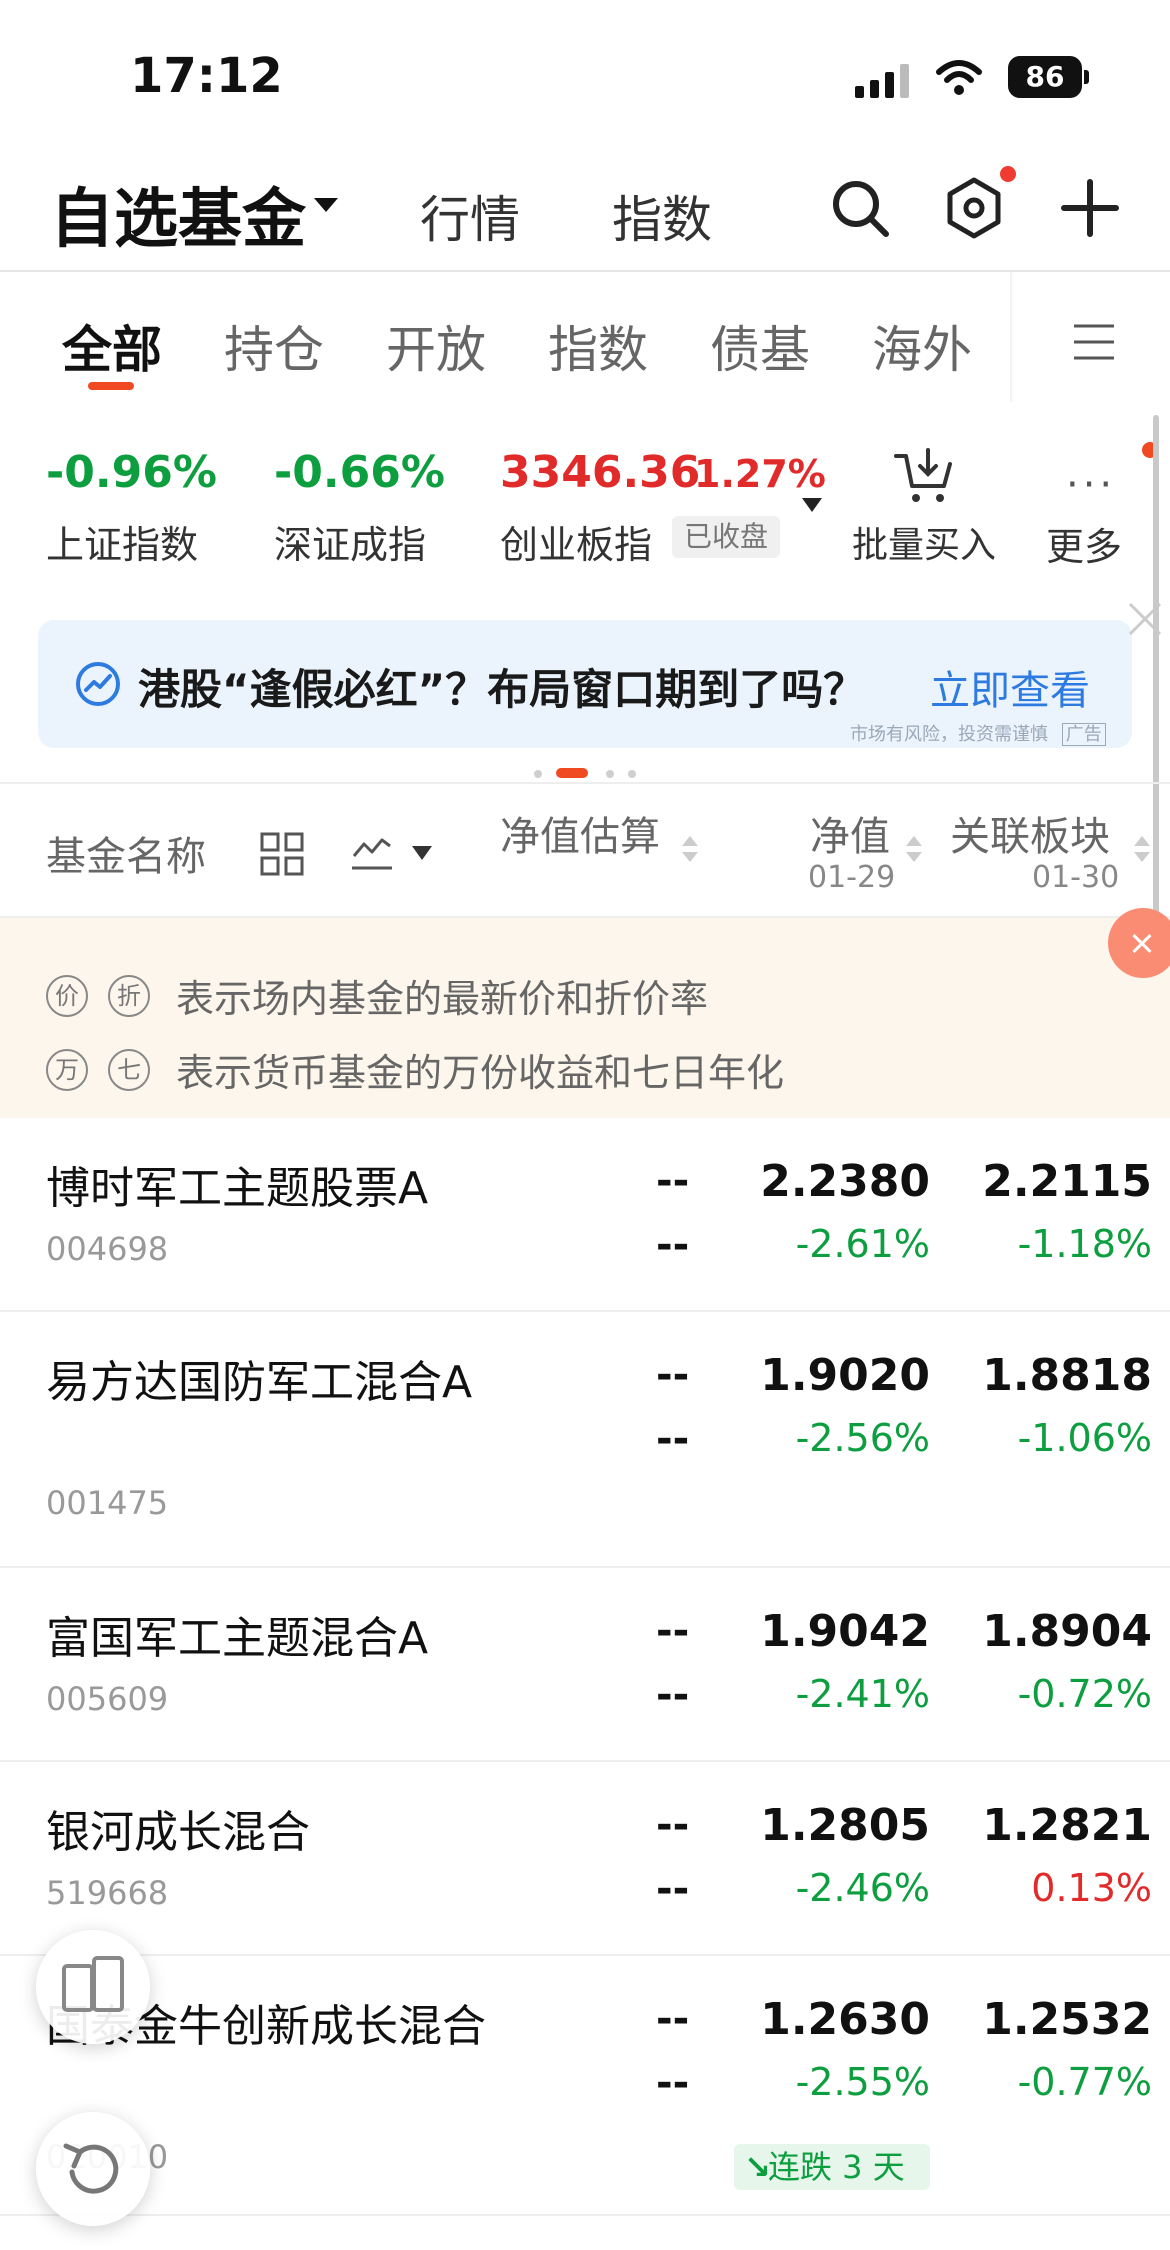 The height and width of the screenshot is (2250, 1170). What do you see at coordinates (974, 208) in the screenshot?
I see `settings-hexagon-icon` at bounding box center [974, 208].